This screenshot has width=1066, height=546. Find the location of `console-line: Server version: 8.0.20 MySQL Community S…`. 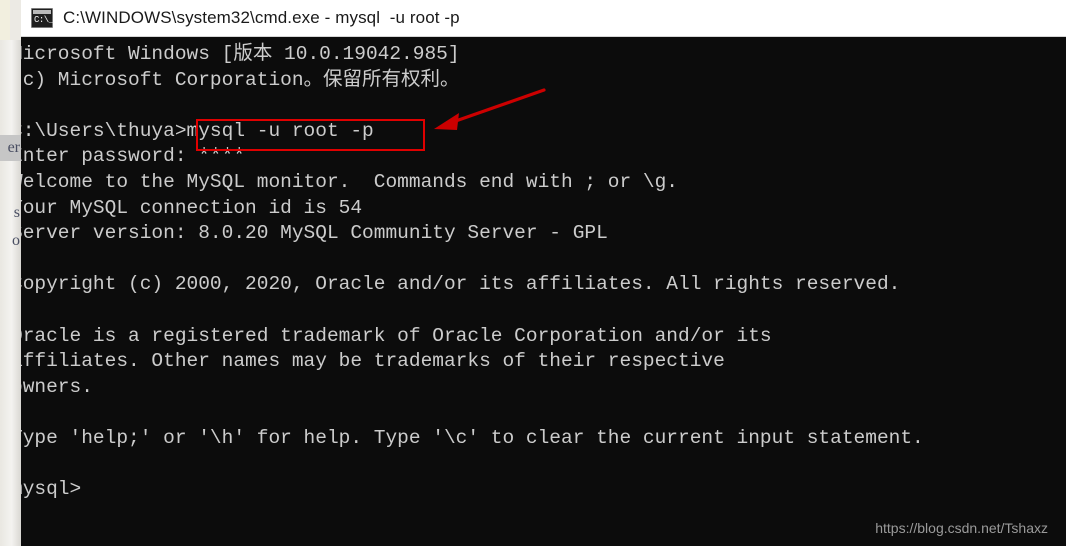

console-line: Server version: 8.0.20 MySQL Community S… is located at coordinates (314, 233).